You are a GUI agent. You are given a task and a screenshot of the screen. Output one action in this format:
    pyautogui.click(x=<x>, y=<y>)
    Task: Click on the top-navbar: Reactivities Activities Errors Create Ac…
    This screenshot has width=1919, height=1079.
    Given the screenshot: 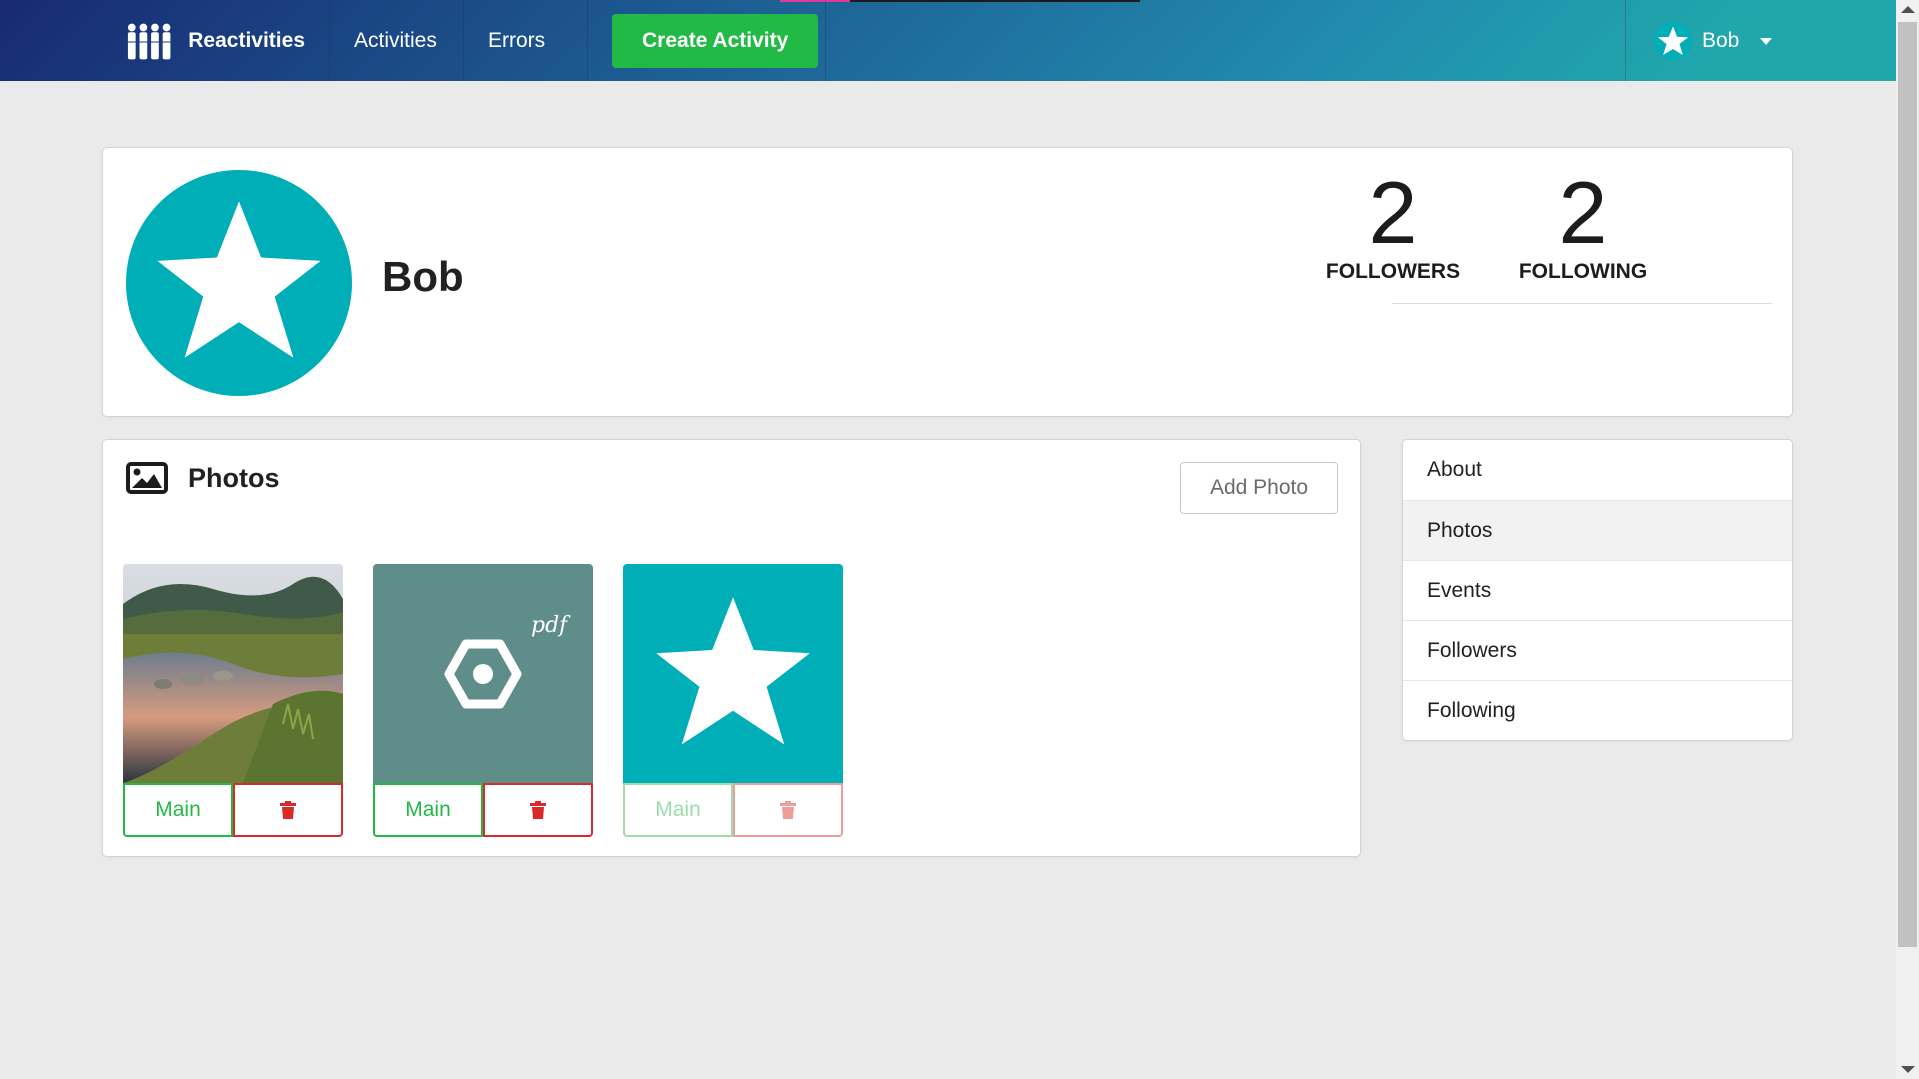 What is the action you would take?
    pyautogui.click(x=948, y=40)
    